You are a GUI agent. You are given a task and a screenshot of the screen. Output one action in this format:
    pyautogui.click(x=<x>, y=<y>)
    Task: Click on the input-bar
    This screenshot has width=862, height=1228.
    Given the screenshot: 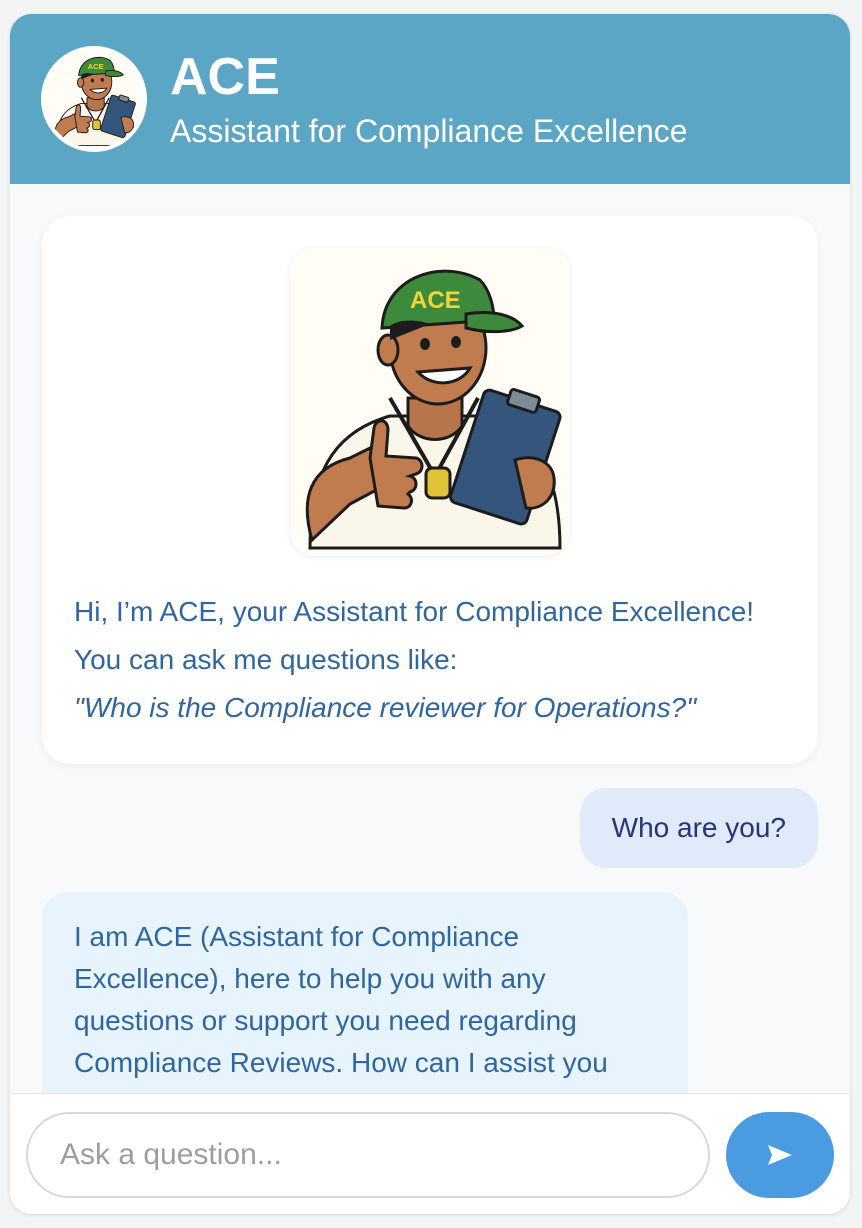 What is the action you would take?
    pyautogui.click(x=430, y=1153)
    